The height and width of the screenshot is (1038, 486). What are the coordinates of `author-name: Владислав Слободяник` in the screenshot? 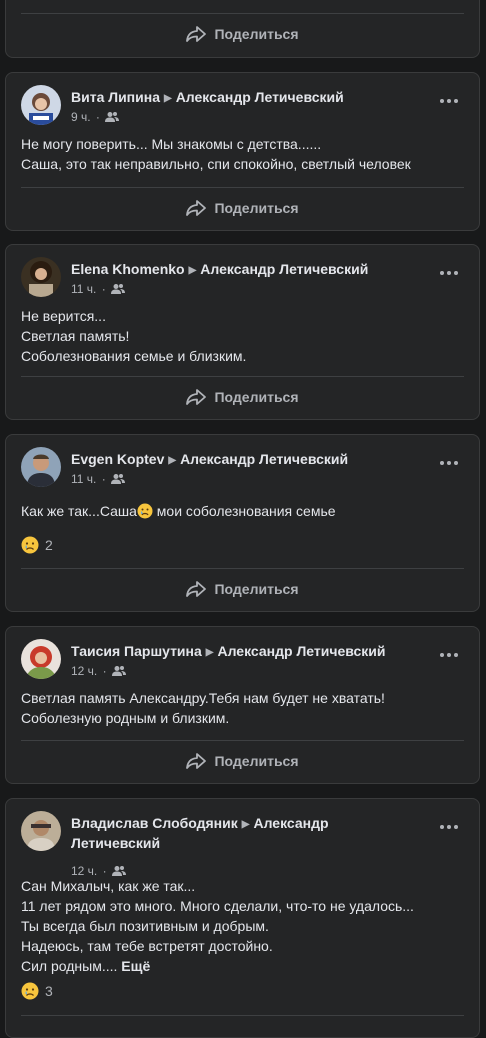 It's located at (154, 823).